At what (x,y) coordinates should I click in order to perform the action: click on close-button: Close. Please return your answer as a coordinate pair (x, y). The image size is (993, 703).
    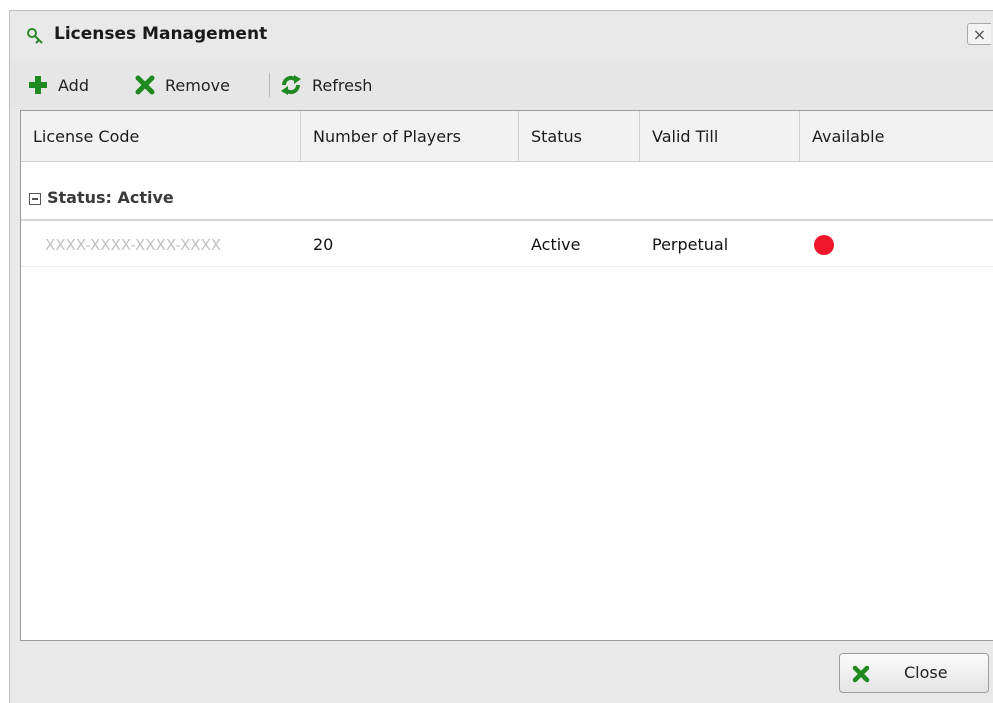
    Looking at the image, I should click on (914, 673).